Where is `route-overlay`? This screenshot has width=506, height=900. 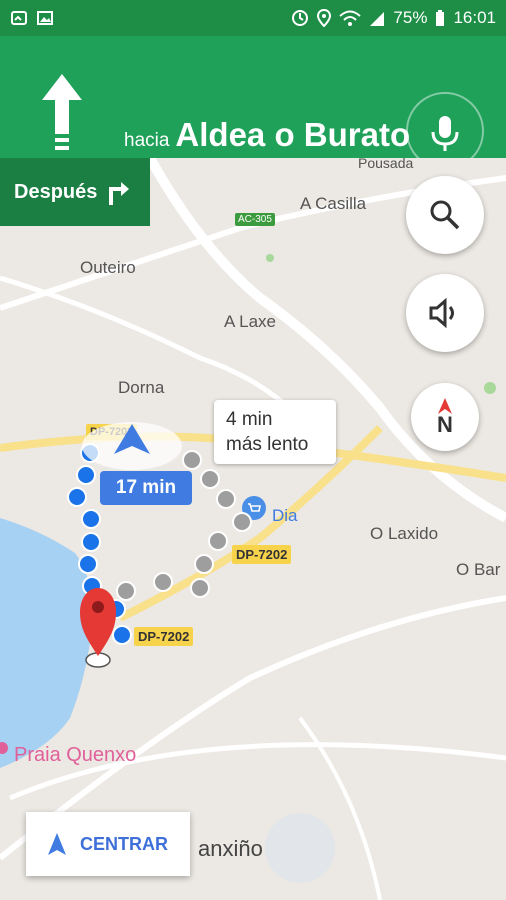 route-overlay is located at coordinates (159, 545).